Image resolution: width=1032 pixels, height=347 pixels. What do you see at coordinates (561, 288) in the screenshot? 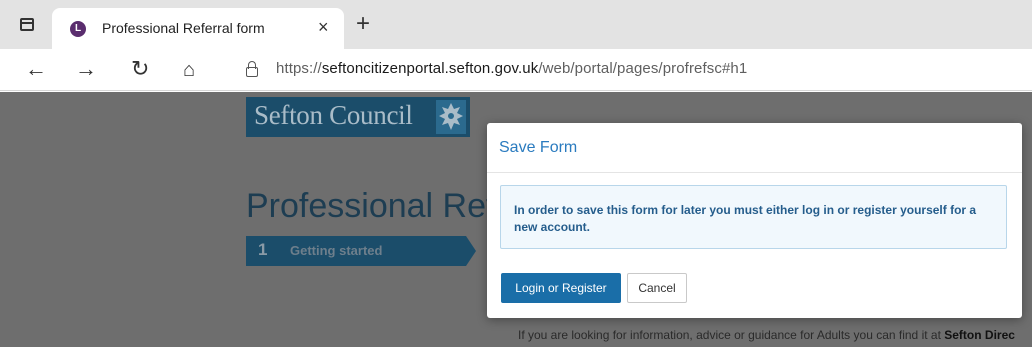
I see `login-register-button: Login or Register` at bounding box center [561, 288].